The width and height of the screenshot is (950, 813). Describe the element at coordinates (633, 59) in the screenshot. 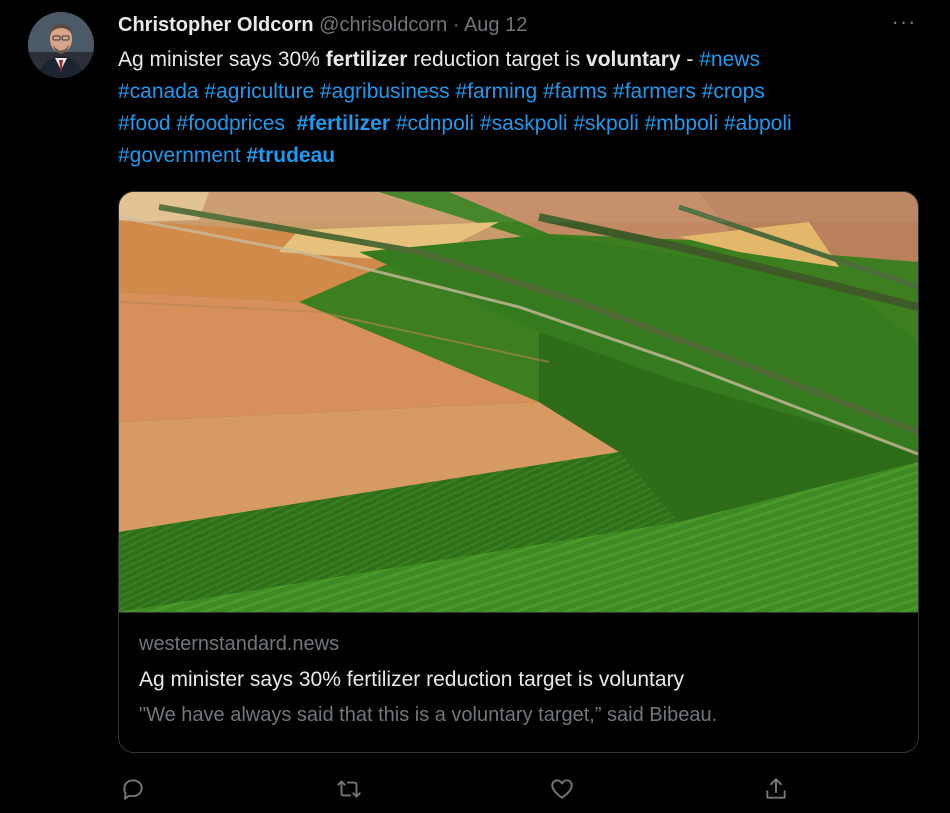

I see `text-bold-voluntary: voluntary` at that location.